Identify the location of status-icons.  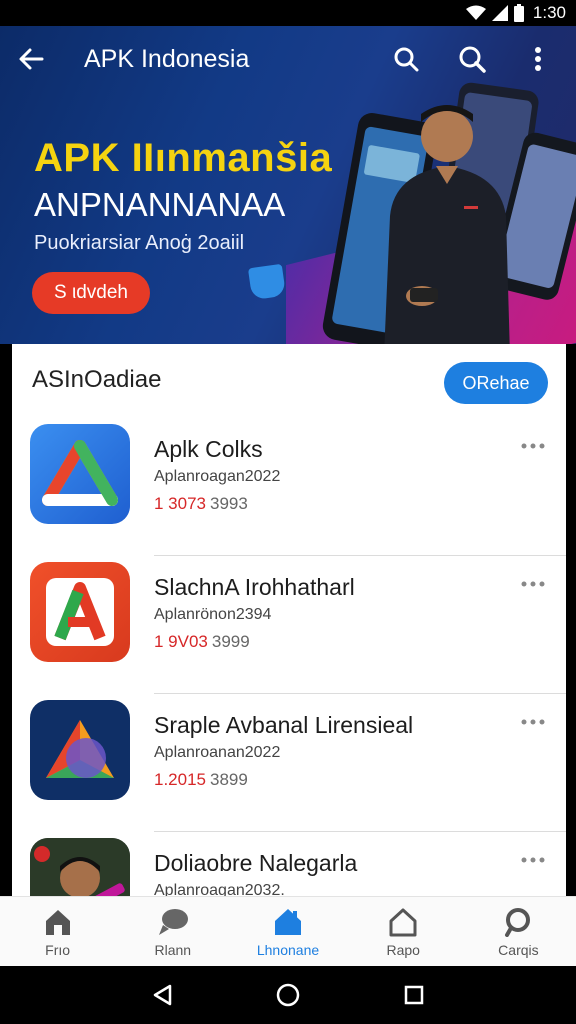
(495, 13).